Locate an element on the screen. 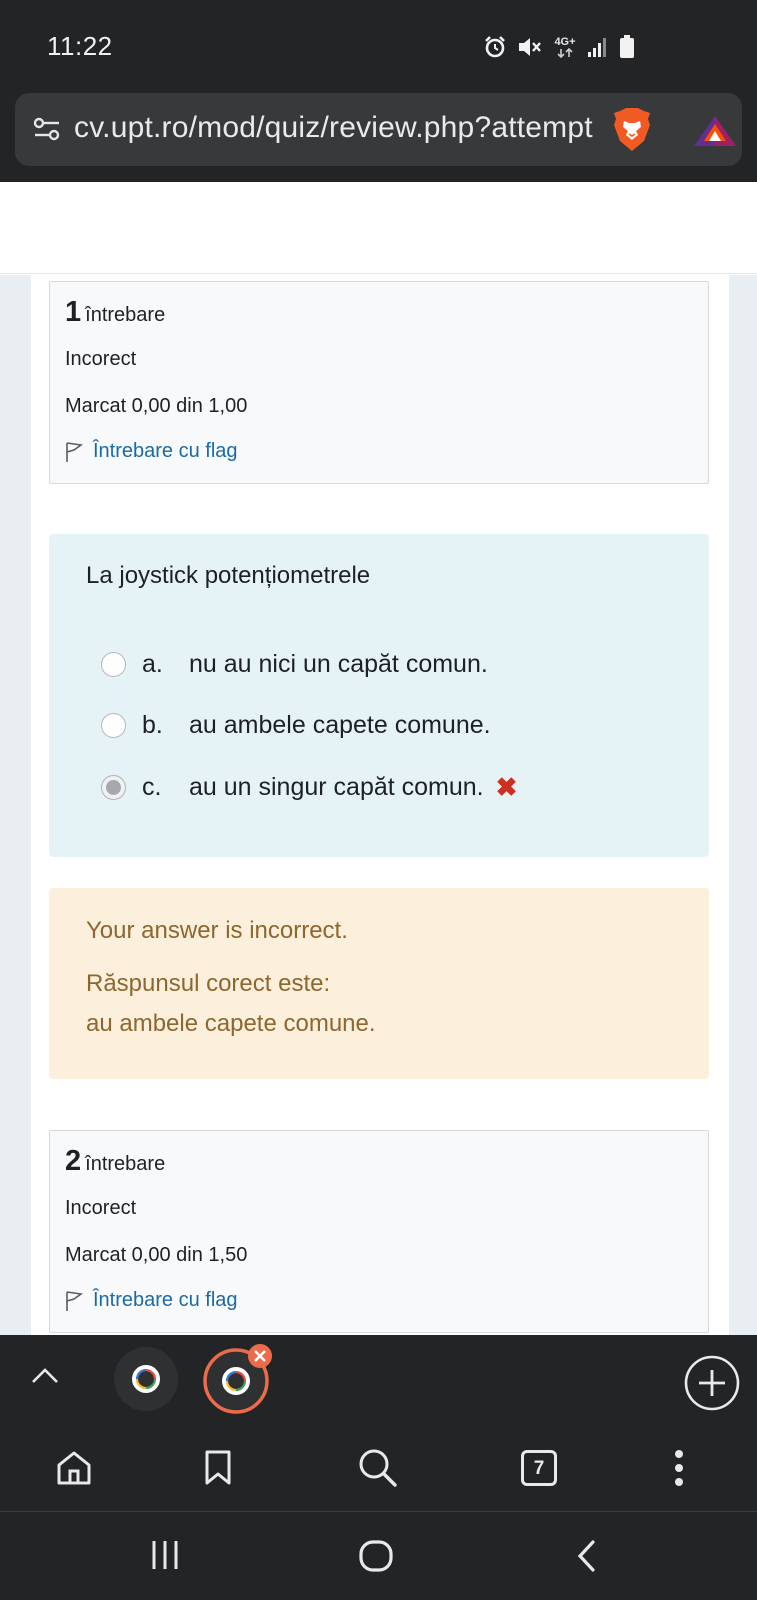 This screenshot has width=757, height=1600. signal-icon is located at coordinates (597, 47).